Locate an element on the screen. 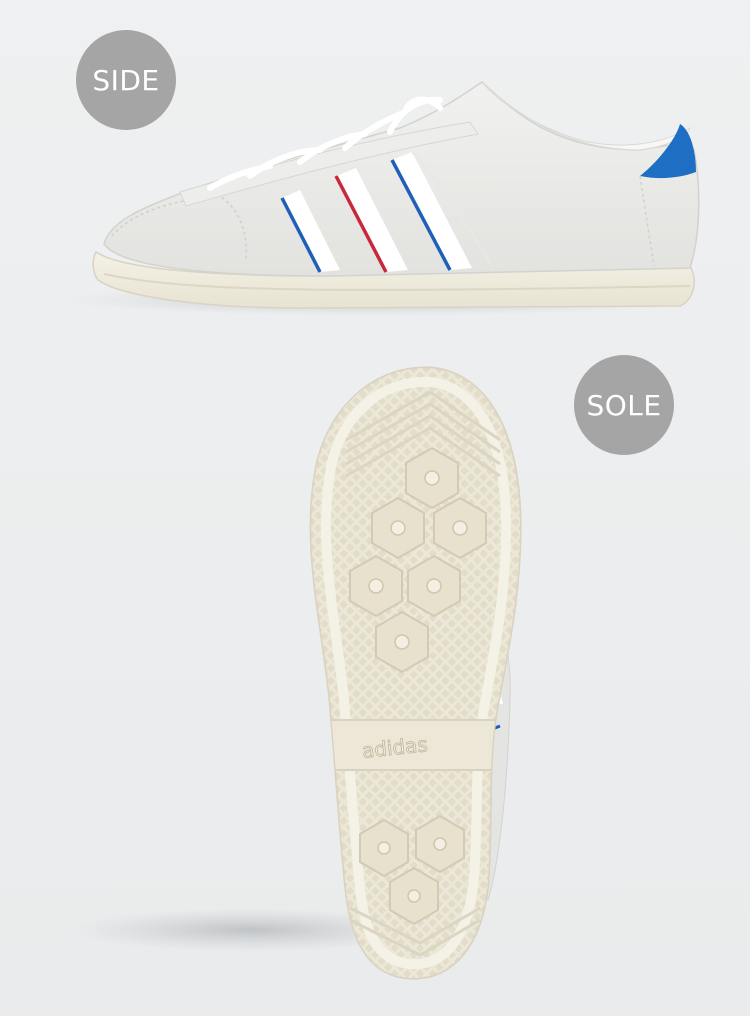  side-view-badge: SIDE is located at coordinates (126, 80).